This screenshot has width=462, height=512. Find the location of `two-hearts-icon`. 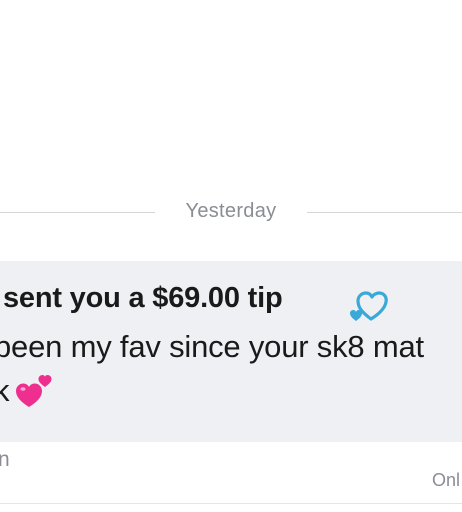

two-hearts-icon is located at coordinates (34, 391).